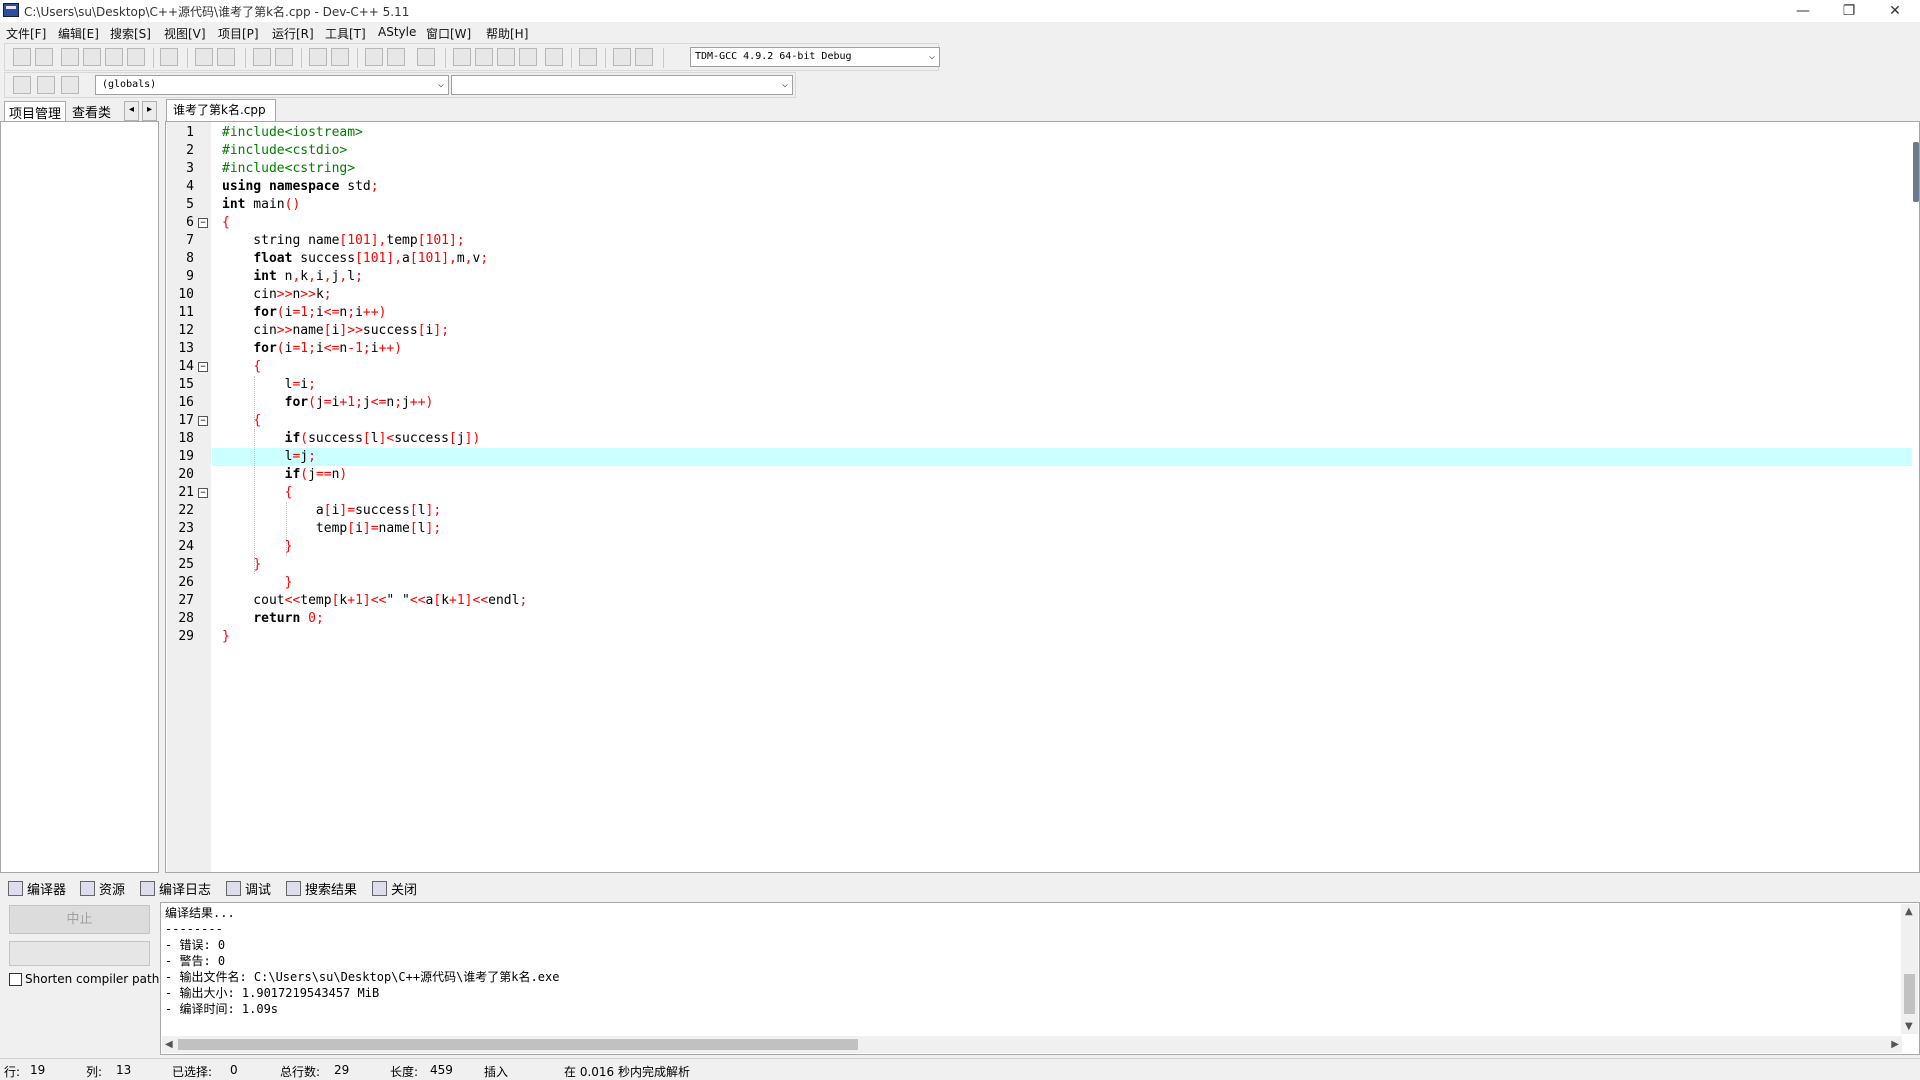 This screenshot has width=1920, height=1080. What do you see at coordinates (1045, 457) in the screenshot?
I see `code-line: 19 l=j;` at bounding box center [1045, 457].